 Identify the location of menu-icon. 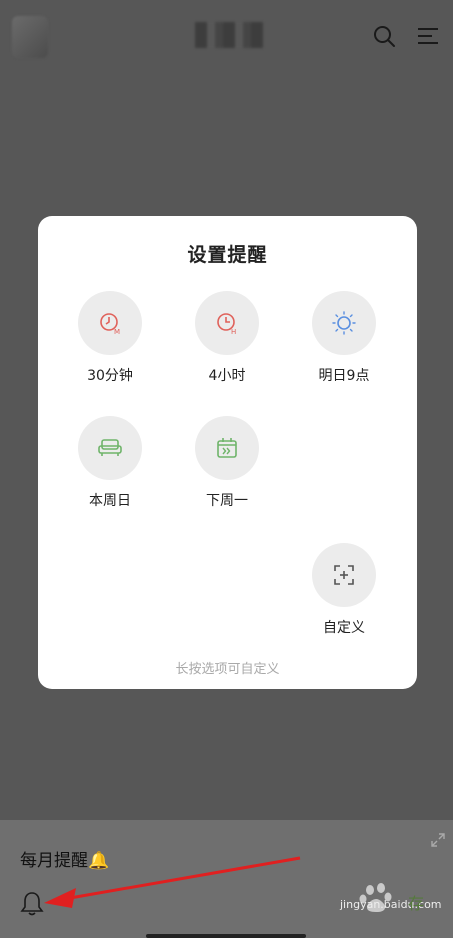
(428, 36).